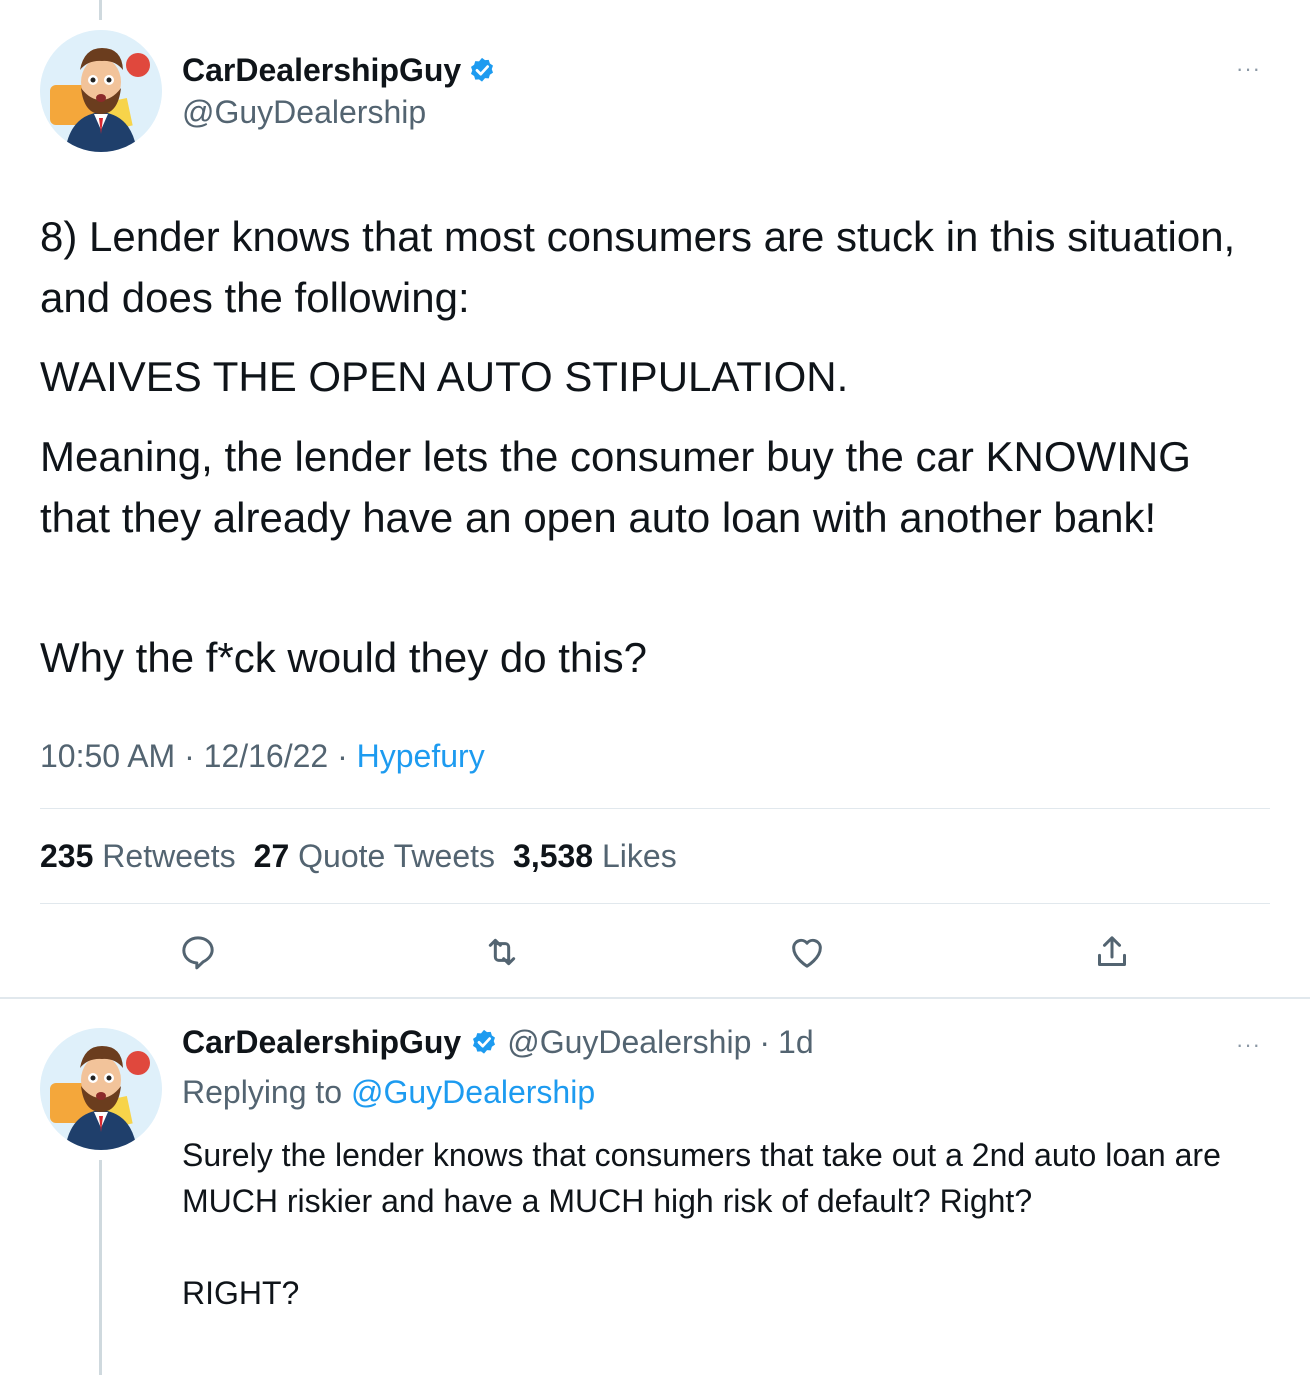 The image size is (1310, 1375). I want to click on reply-more-options-icon: ···, so click(1248, 1045).